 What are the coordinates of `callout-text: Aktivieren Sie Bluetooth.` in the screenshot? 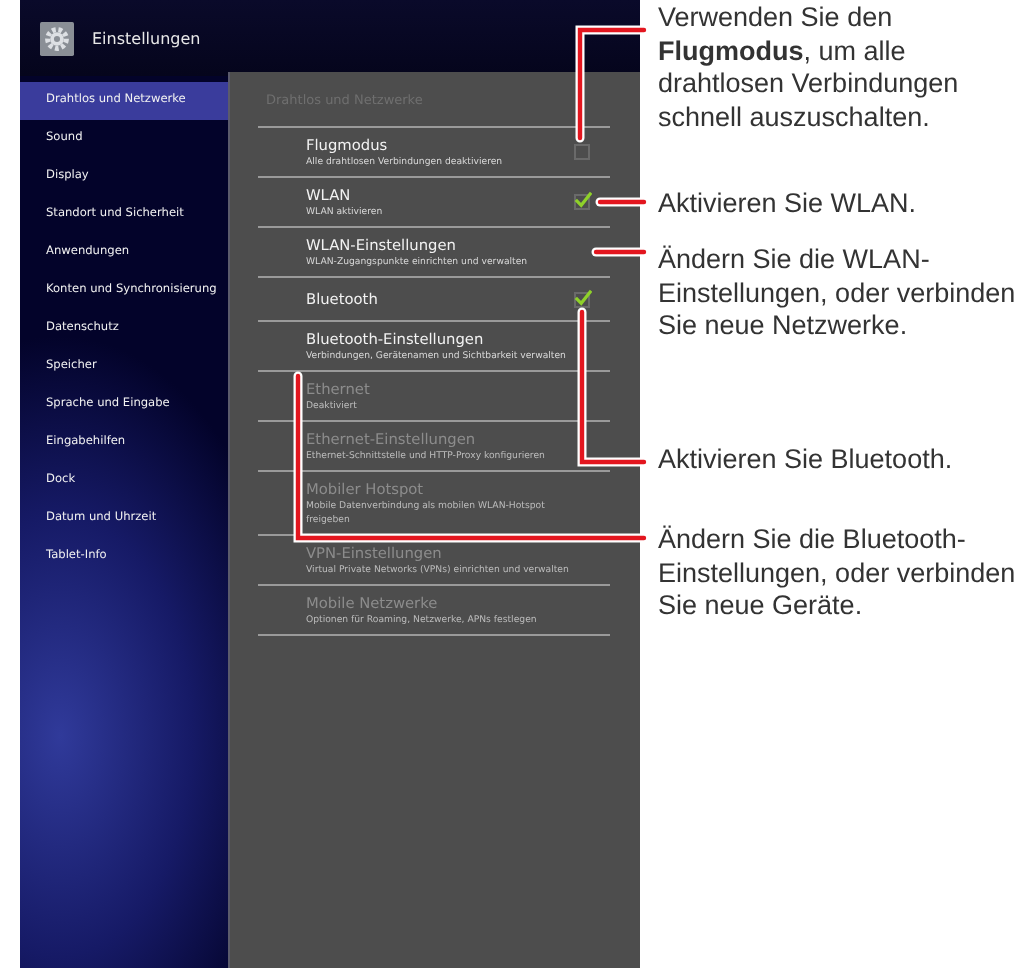 It's located at (806, 461).